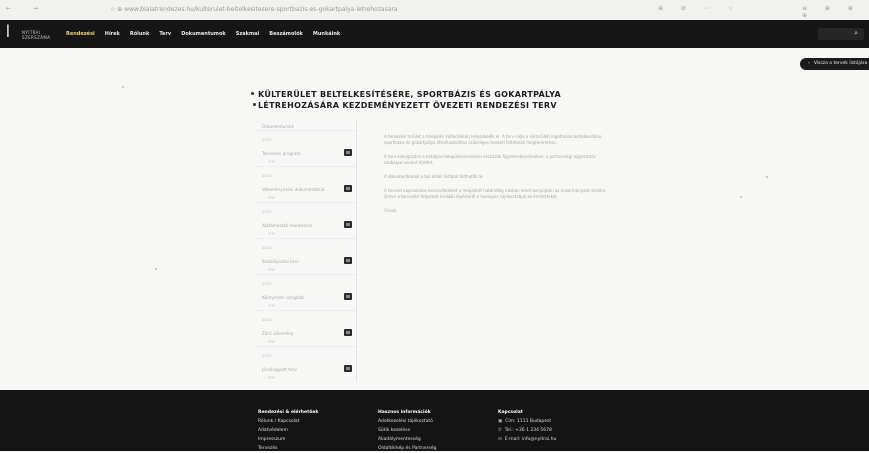 The height and width of the screenshot is (453, 869). What do you see at coordinates (288, 421) in the screenshot?
I see `footer-link: Rólunk / Kapcsolat` at bounding box center [288, 421].